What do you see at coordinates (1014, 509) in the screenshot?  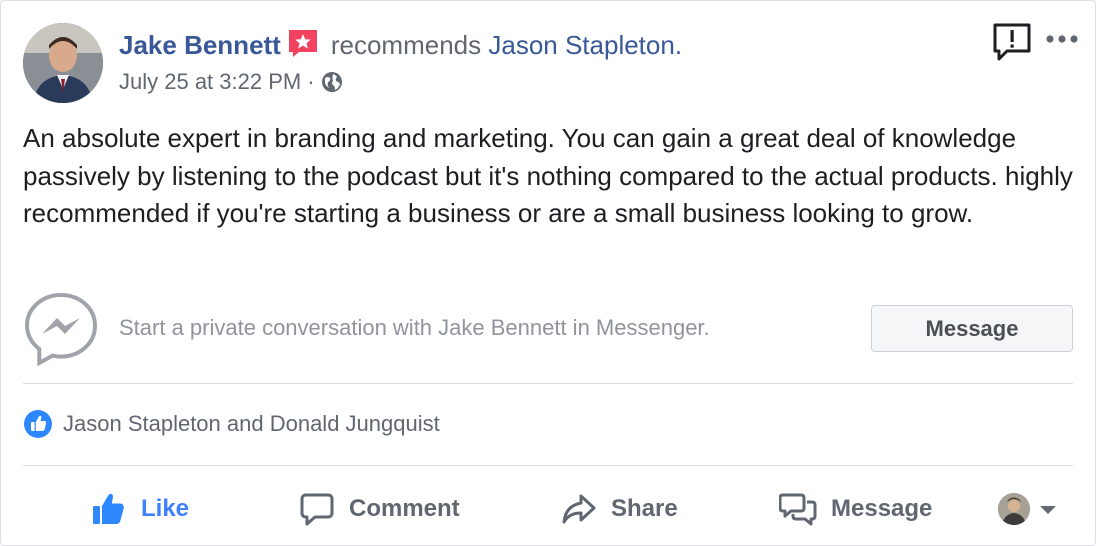 I see `viewer-avatar` at bounding box center [1014, 509].